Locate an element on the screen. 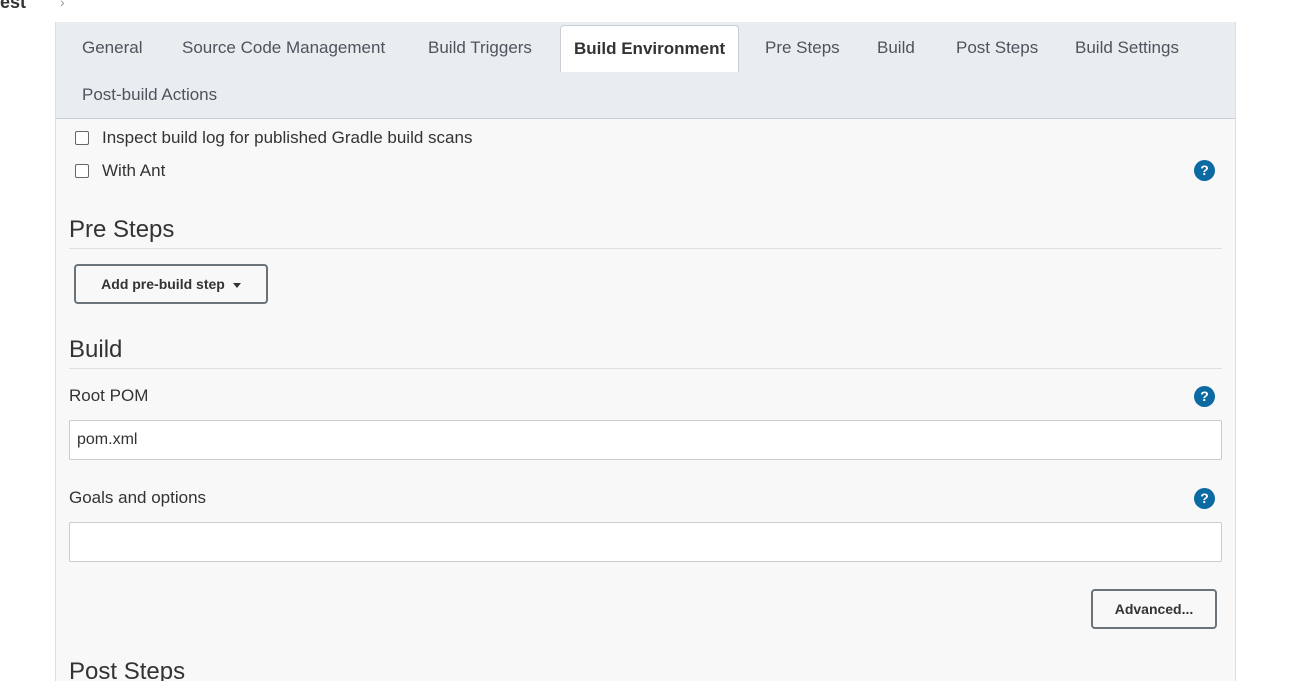 The width and height of the screenshot is (1308, 681). option-with-ant: With Ant is located at coordinates (120, 171).